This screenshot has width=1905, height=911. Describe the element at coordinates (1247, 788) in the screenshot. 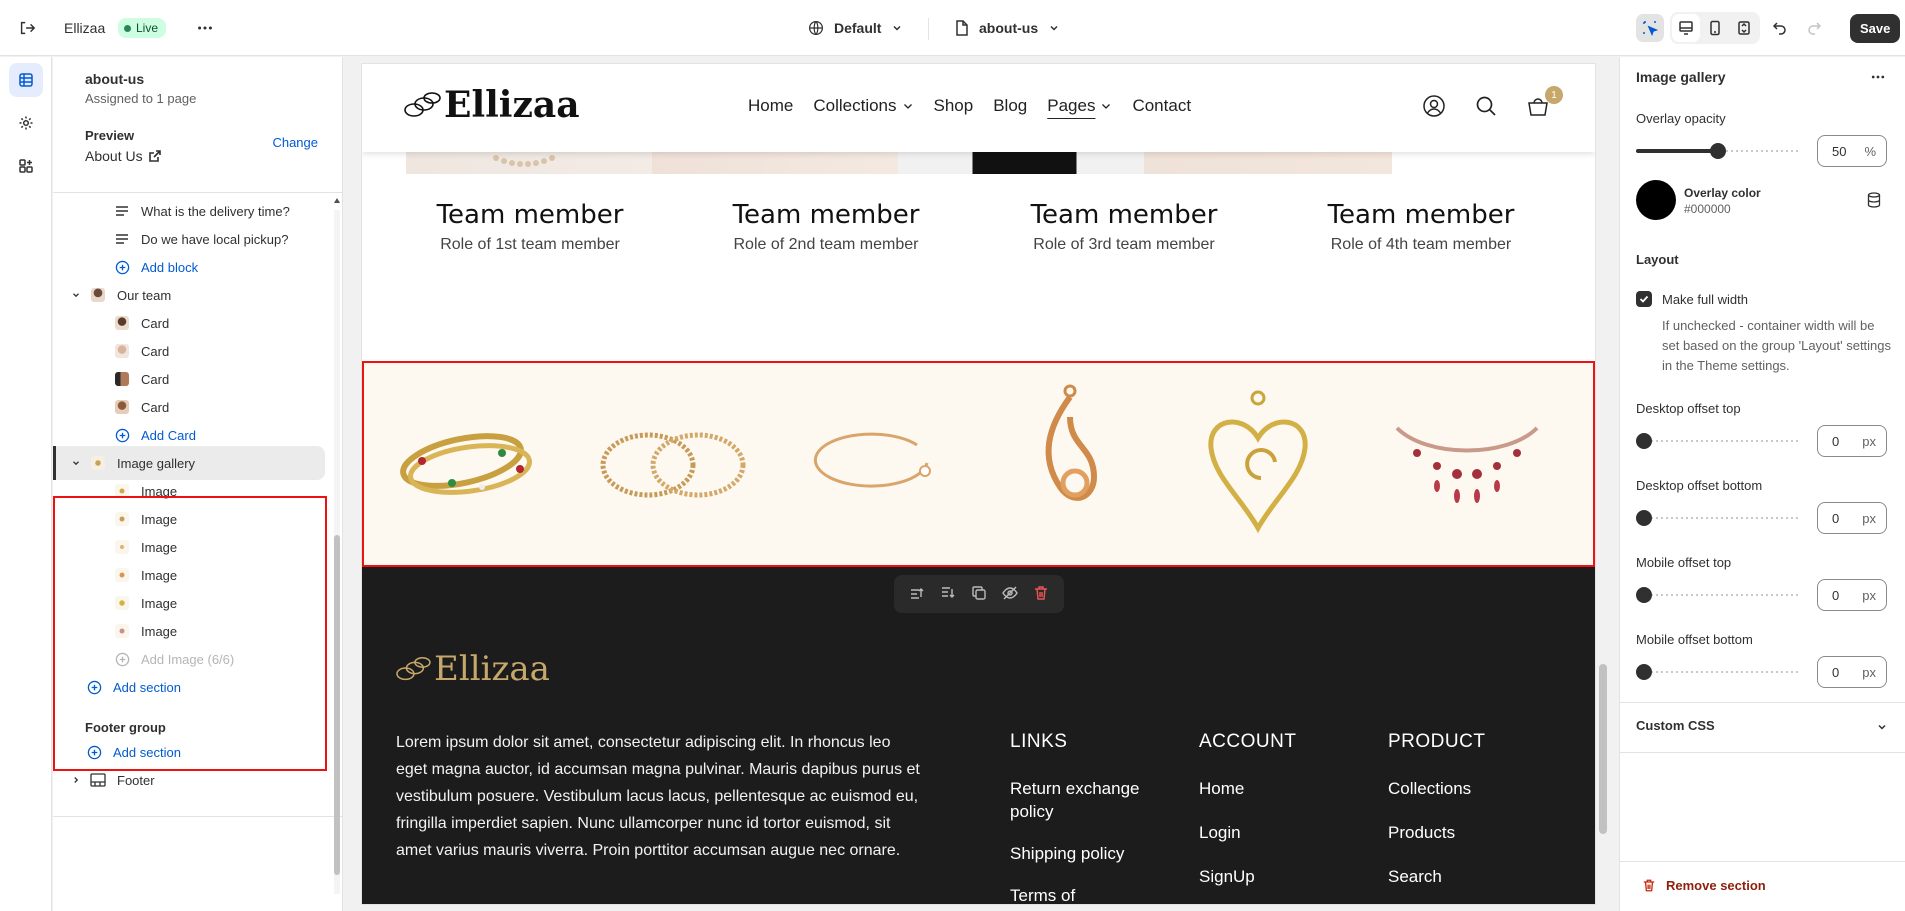

I see `footer-link: Home` at that location.